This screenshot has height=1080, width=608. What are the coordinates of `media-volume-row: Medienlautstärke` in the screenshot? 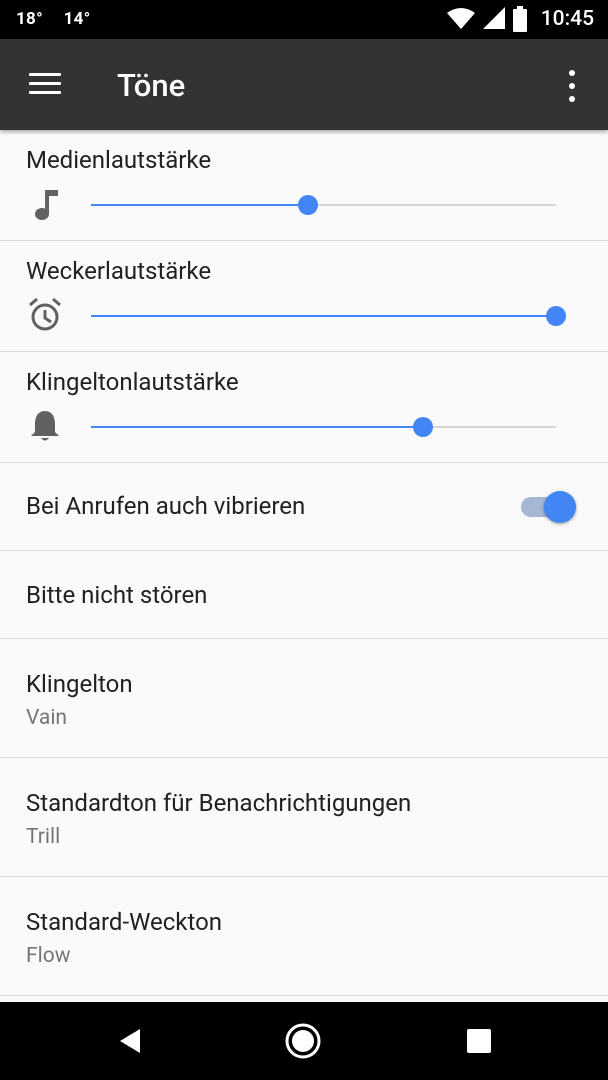 It's located at (304, 185).